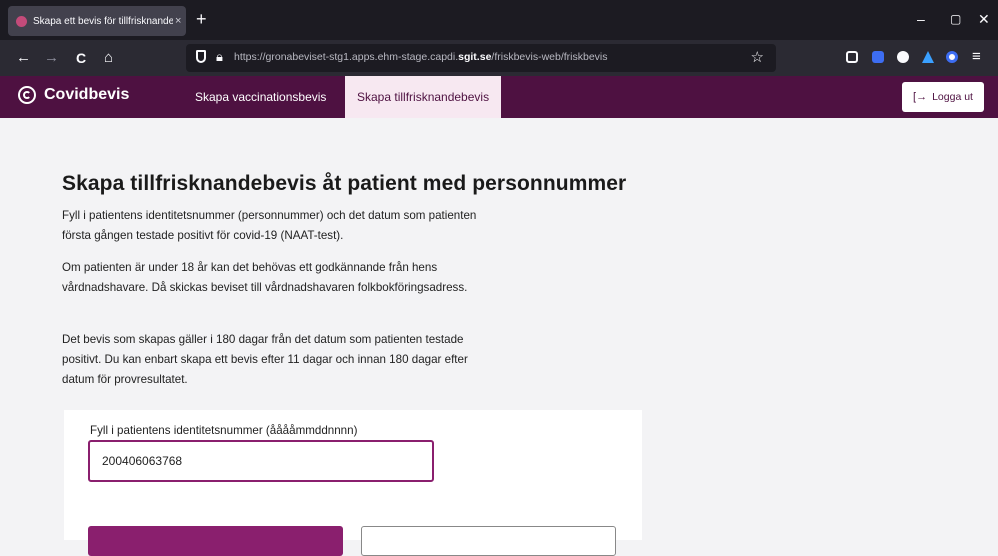 The width and height of the screenshot is (998, 556). Describe the element at coordinates (51, 58) in the screenshot. I see `forward-button: →` at that location.